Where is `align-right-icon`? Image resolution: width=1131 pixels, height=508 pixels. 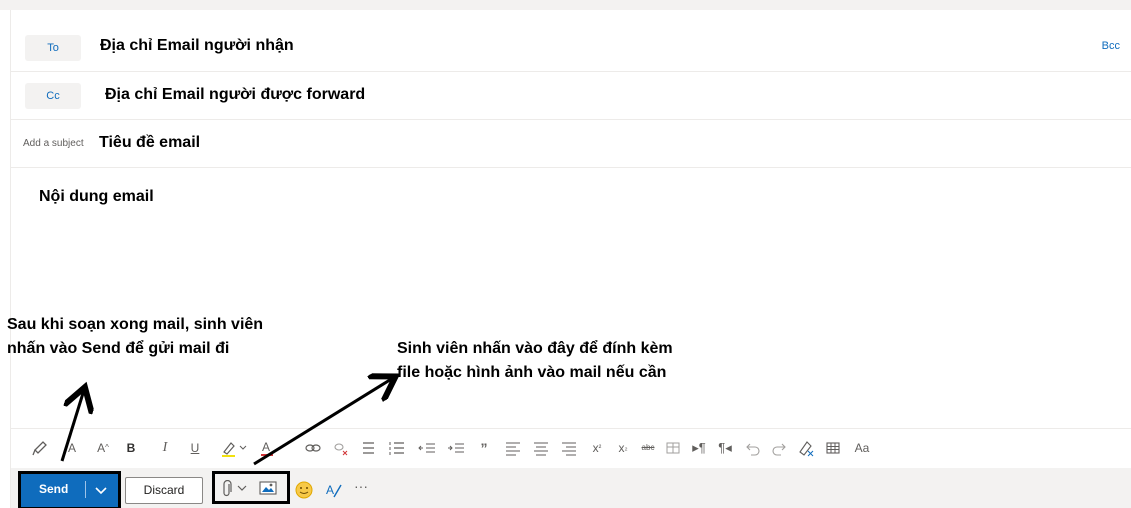 align-right-icon is located at coordinates (569, 448).